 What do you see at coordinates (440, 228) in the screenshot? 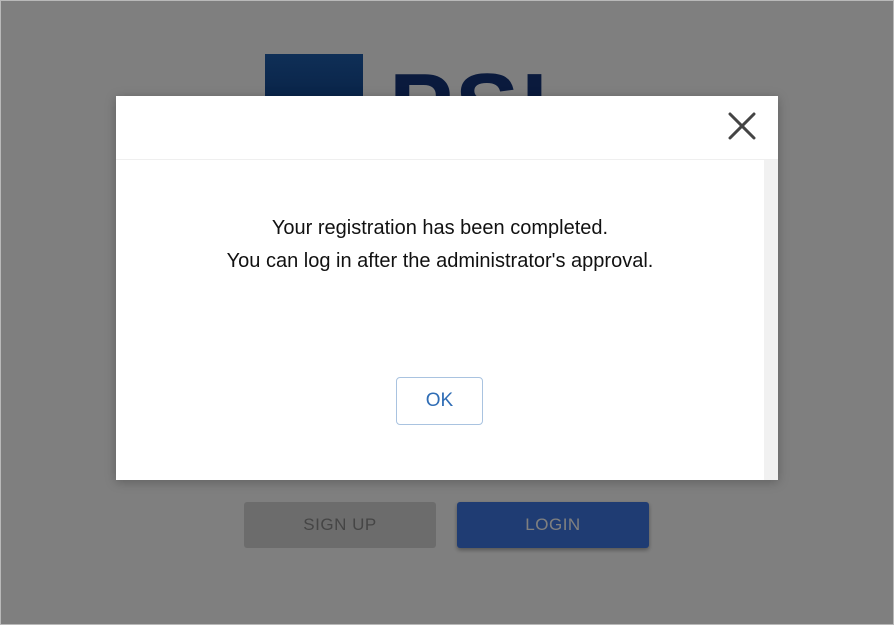
I see `message-line-1: Your registration has been completed.` at bounding box center [440, 228].